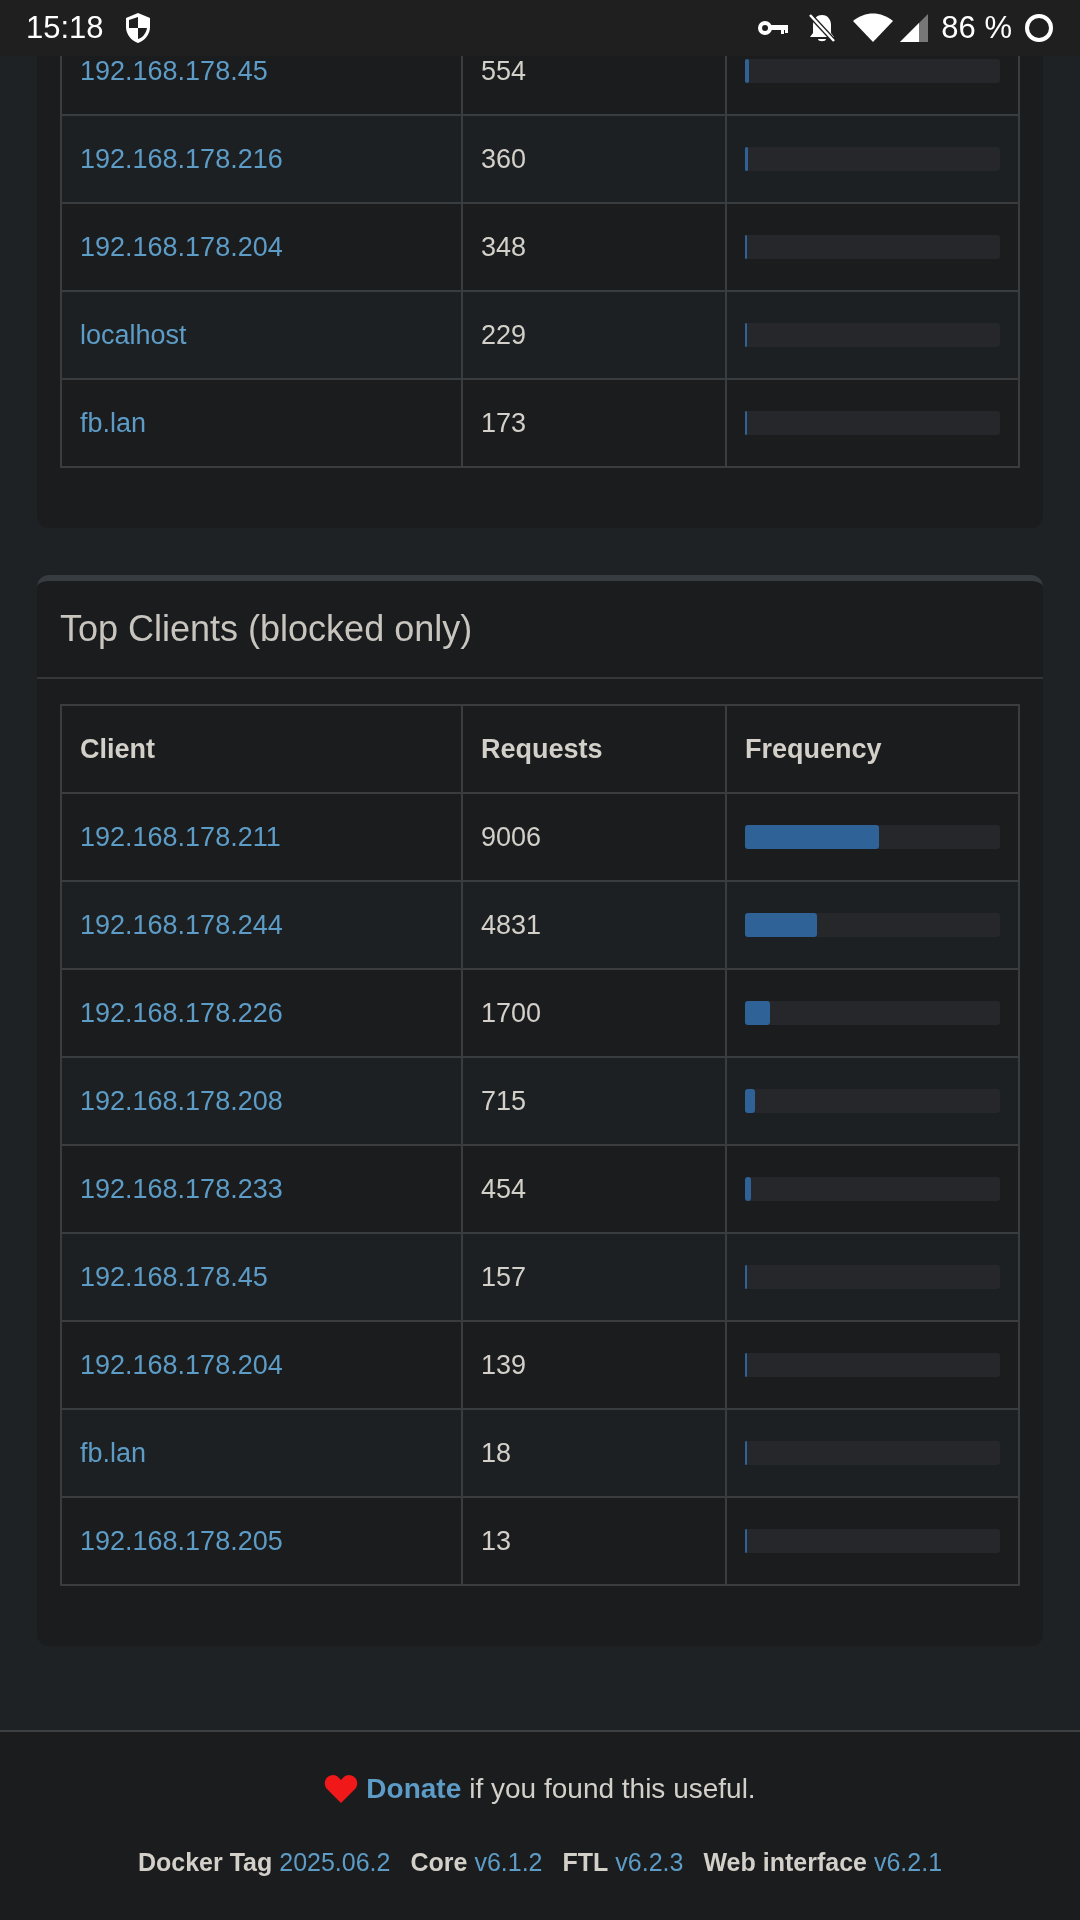 The height and width of the screenshot is (1920, 1080). What do you see at coordinates (504, 1277) in the screenshot?
I see `request-count: 157` at bounding box center [504, 1277].